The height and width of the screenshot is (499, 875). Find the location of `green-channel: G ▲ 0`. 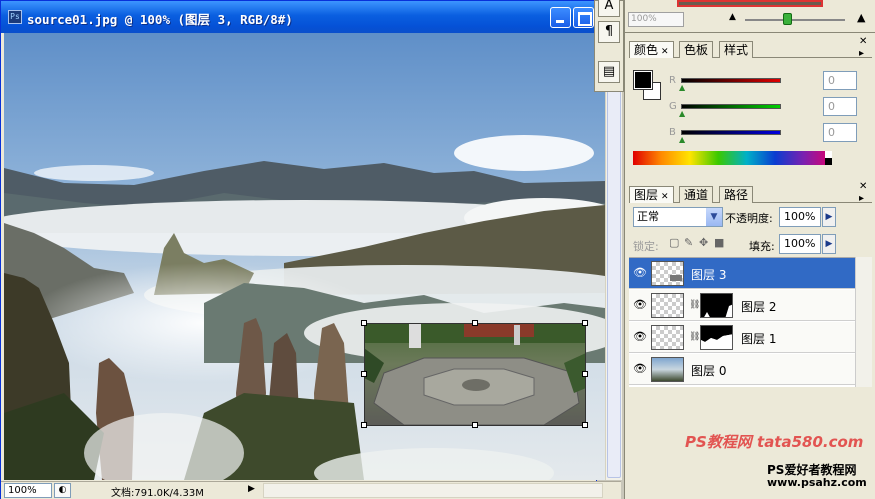

green-channel: G ▲ 0 is located at coordinates (763, 107).